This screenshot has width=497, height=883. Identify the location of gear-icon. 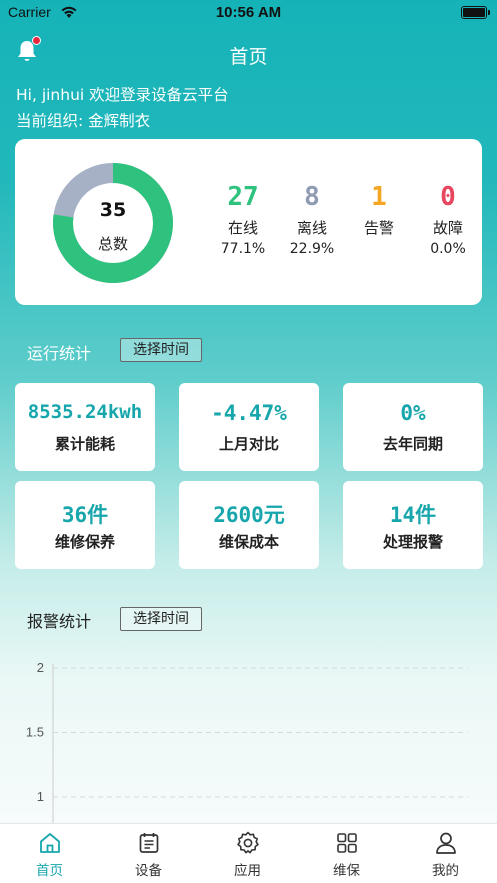
(247, 842).